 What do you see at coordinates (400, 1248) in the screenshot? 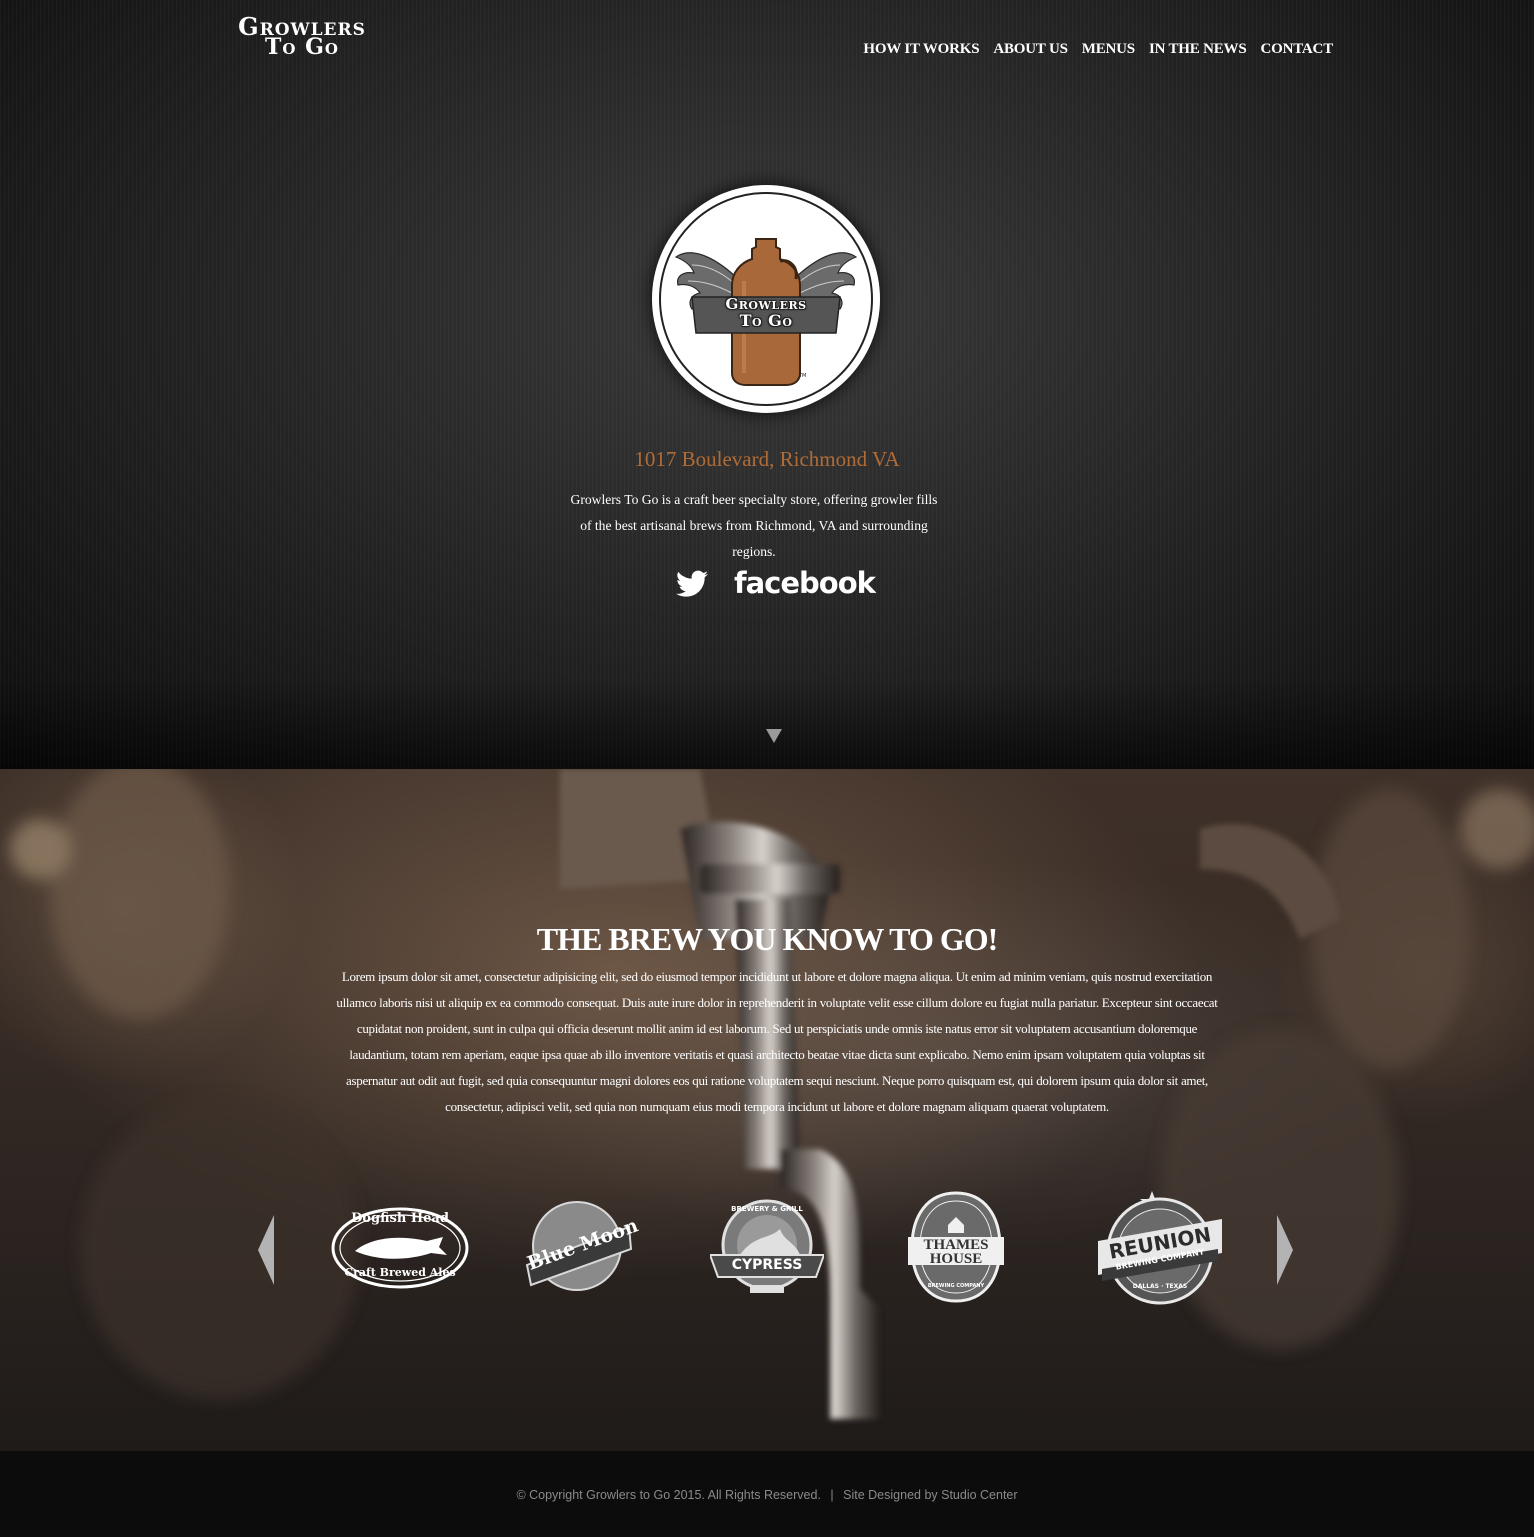
I see `brand-logo-dogfish-head: Dogfish Head Craft Brewed Ales` at bounding box center [400, 1248].